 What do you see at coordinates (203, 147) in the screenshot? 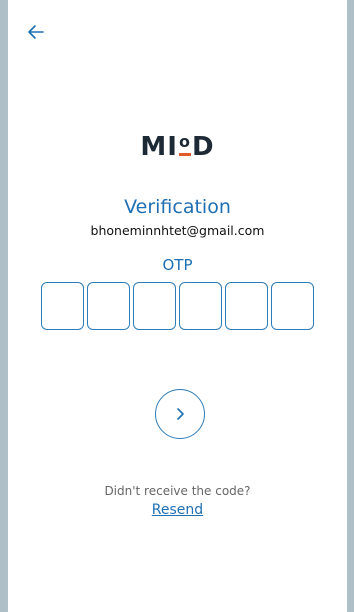
I see `logo-part-right: D` at bounding box center [203, 147].